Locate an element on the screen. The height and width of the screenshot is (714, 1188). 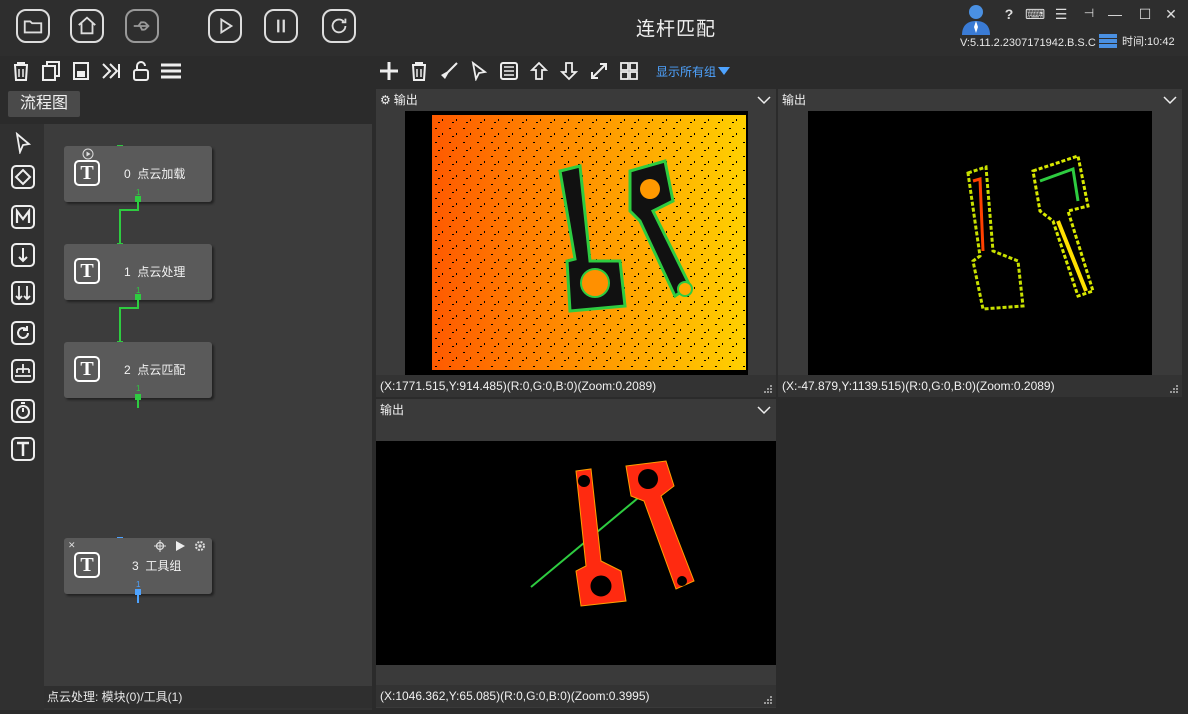
close-node-icon: ✕ is located at coordinates (72, 545).